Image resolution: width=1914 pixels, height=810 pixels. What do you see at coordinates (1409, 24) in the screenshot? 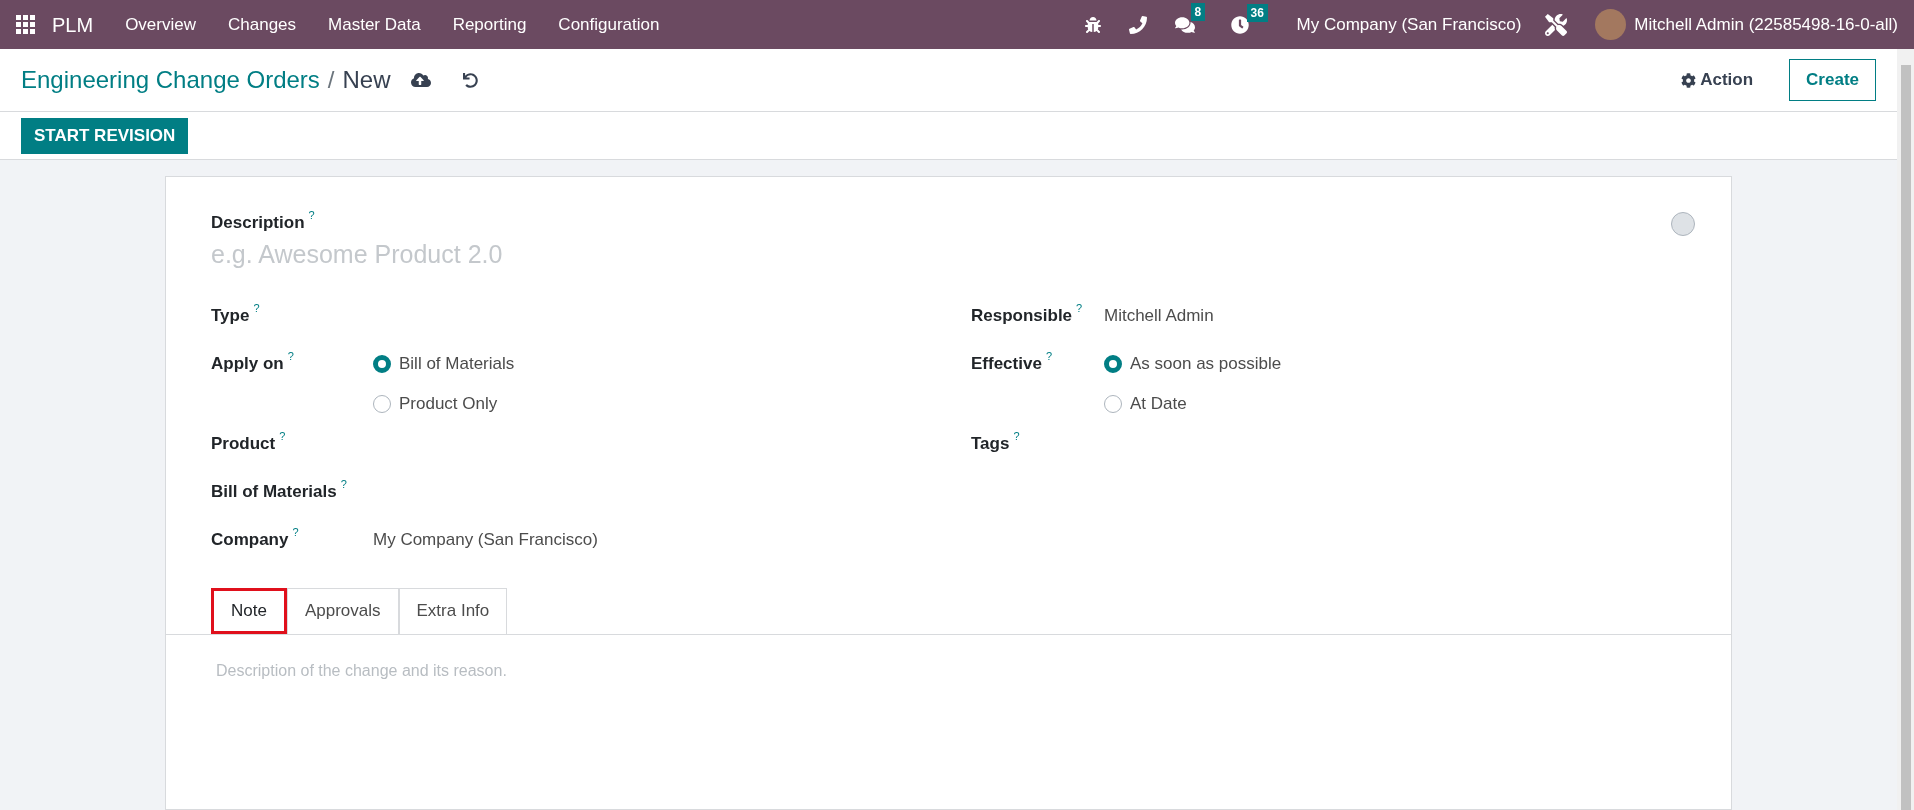
I see `company-switcher: My Company (San Francisco)` at bounding box center [1409, 24].